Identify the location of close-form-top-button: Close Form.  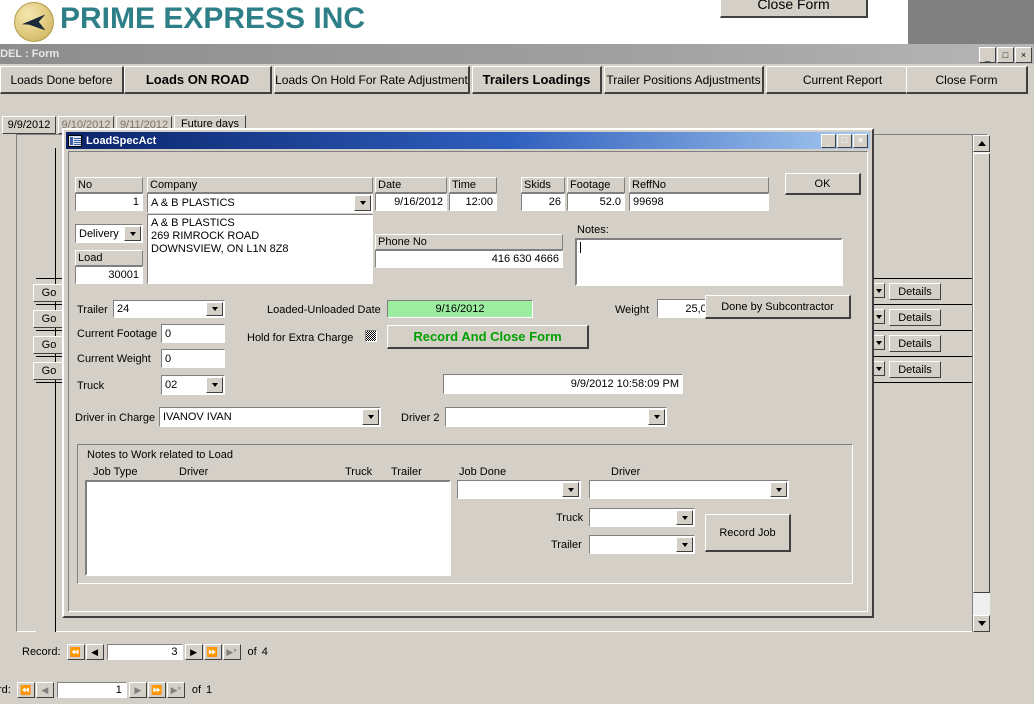
(794, 9).